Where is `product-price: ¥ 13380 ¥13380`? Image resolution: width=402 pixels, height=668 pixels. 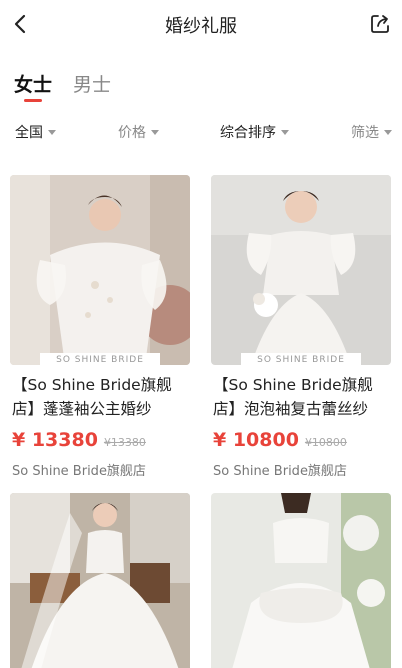
product-price: ¥ 13380 ¥13380 is located at coordinates (79, 440).